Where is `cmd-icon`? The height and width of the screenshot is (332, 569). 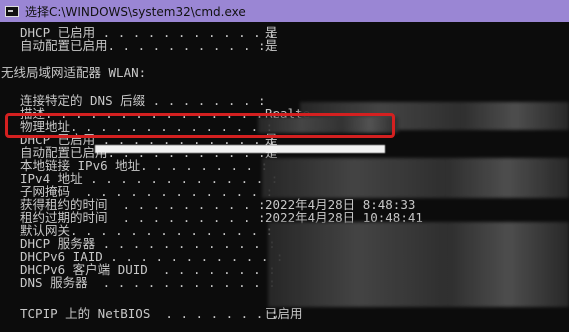 cmd-icon is located at coordinates (12, 11).